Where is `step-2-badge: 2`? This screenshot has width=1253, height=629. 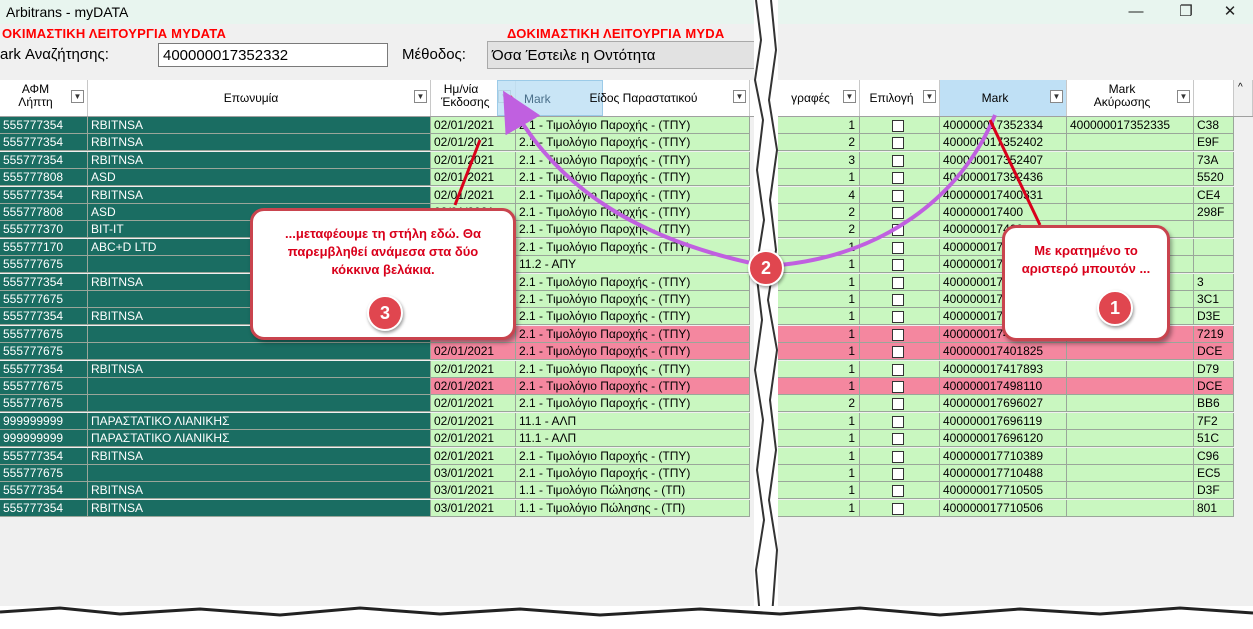 step-2-badge: 2 is located at coordinates (766, 268).